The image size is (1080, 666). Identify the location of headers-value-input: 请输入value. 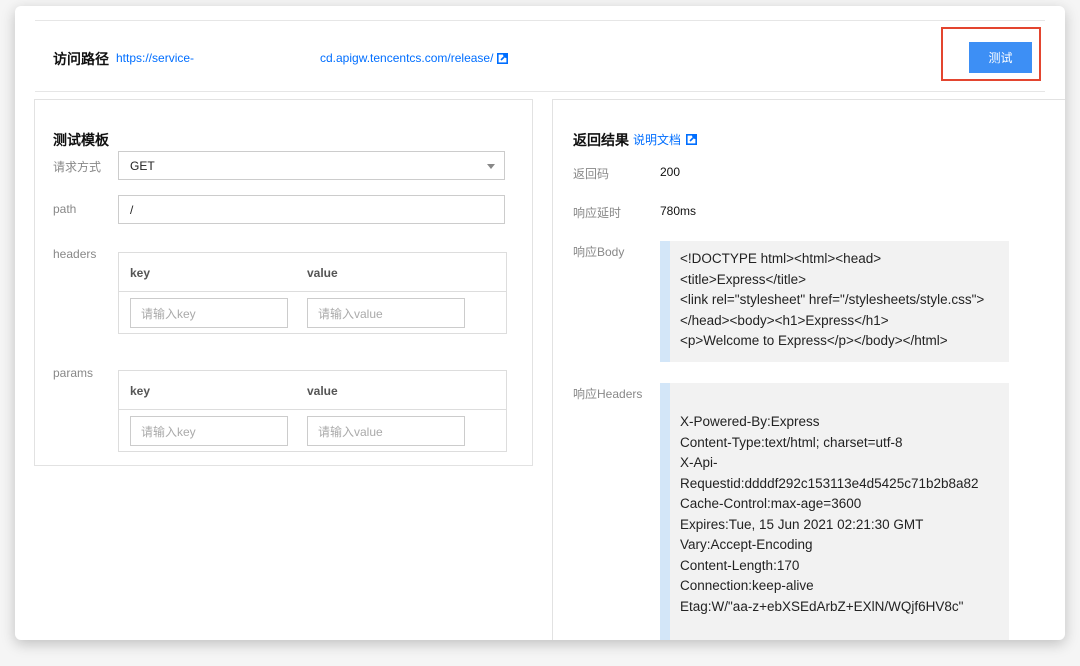
(386, 313).